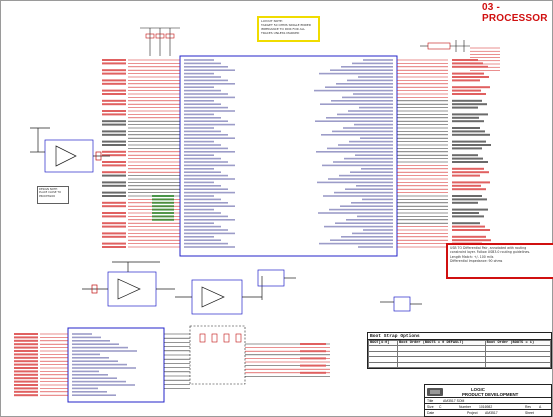 This screenshot has height=417, width=553. Describe the element at coordinates (445, 46) in the screenshot. I see `top-right-resistor` at that location.